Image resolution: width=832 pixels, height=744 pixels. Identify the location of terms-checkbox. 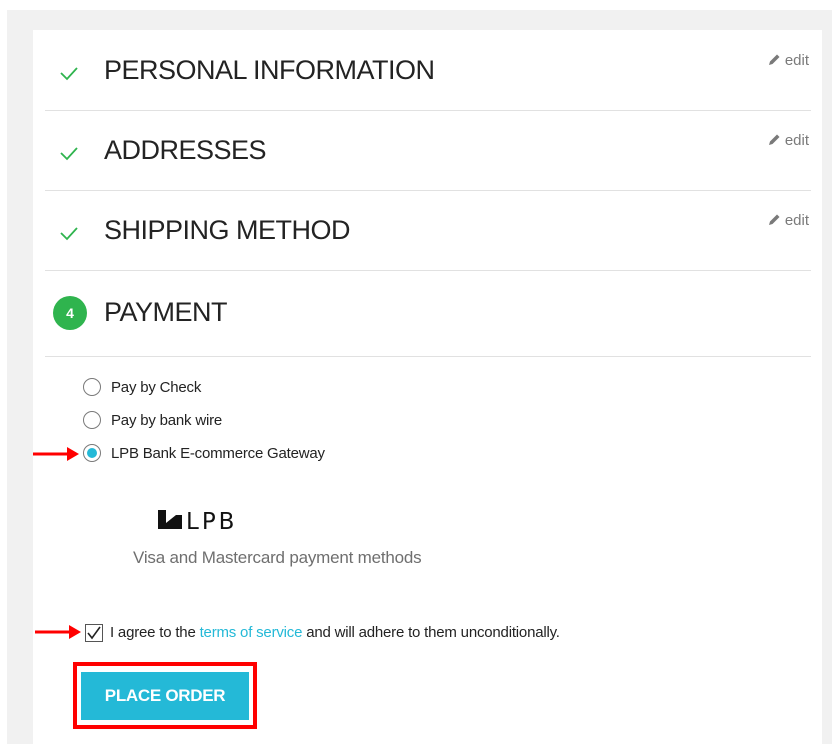
(94, 633).